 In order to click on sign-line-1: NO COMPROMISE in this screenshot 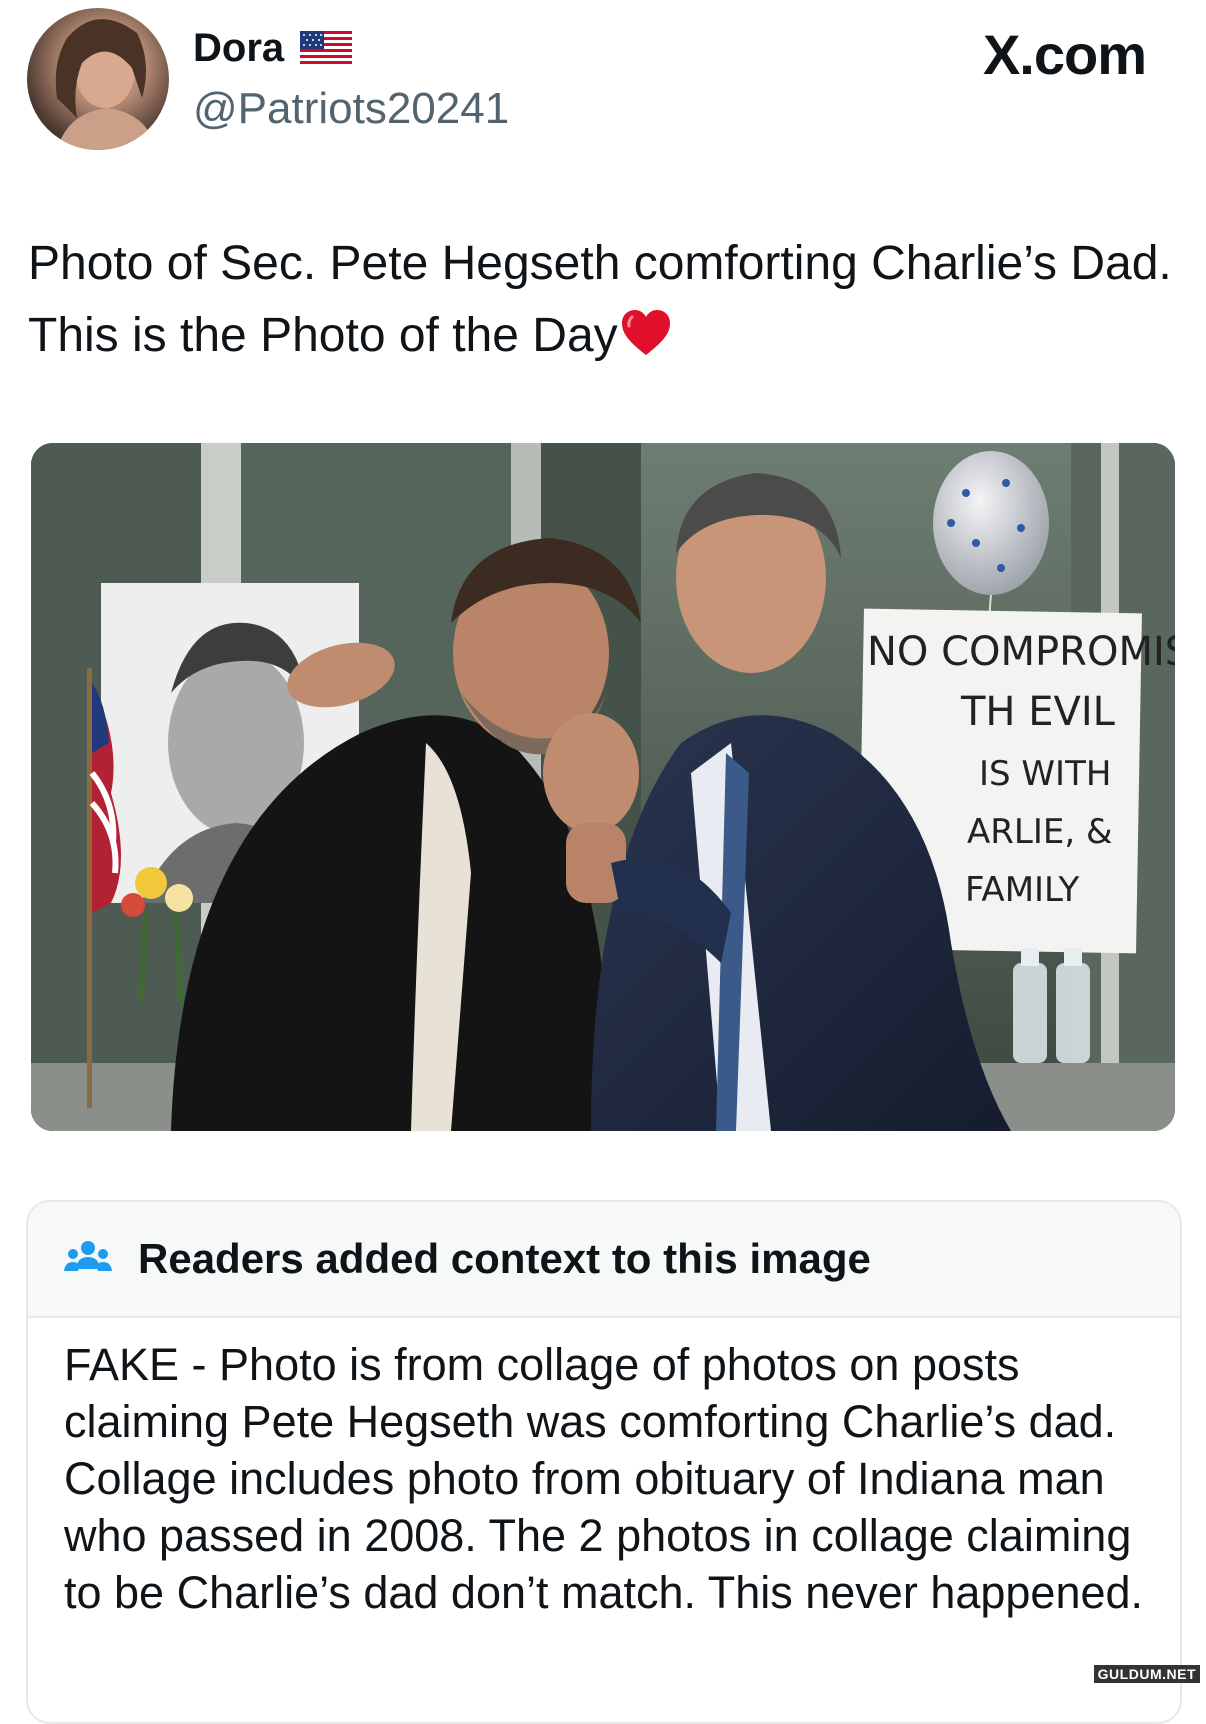, I will do `click(1021, 652)`.